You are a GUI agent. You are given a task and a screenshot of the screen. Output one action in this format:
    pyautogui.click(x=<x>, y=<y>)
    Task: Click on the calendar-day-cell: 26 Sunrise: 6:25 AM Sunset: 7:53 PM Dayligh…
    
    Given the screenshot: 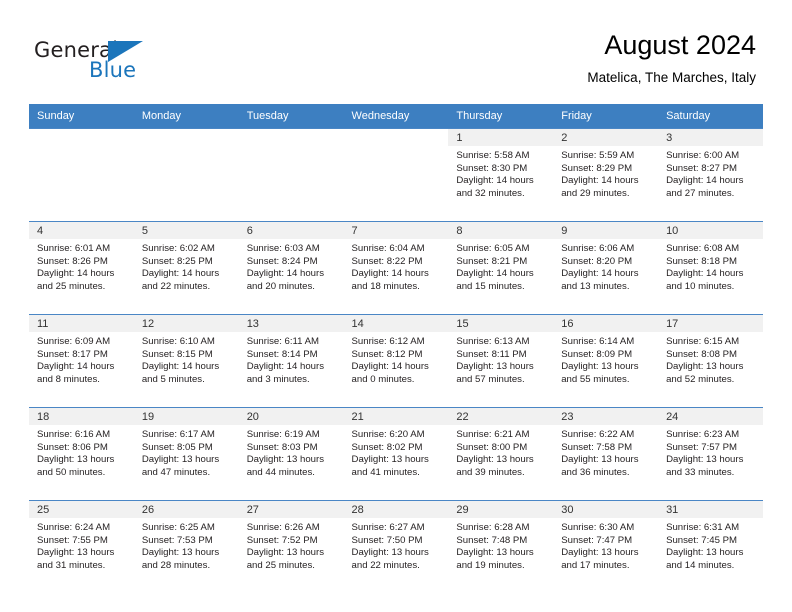 What is the action you would take?
    pyautogui.click(x=186, y=544)
    